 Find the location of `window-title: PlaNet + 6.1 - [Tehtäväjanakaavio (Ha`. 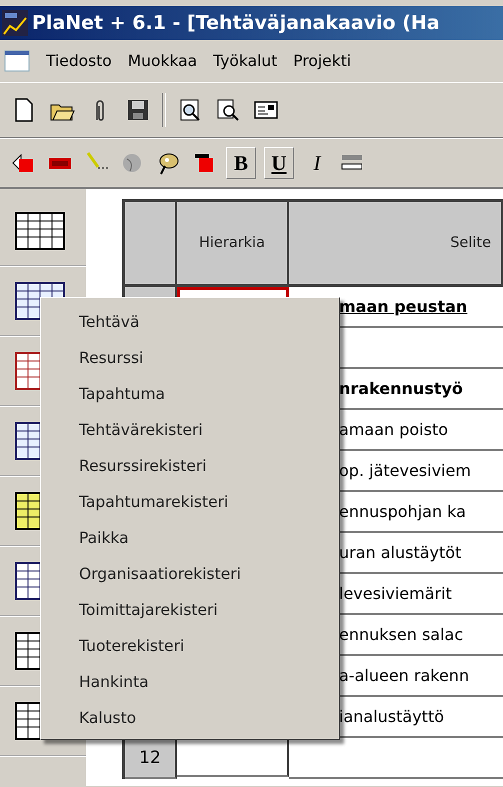

window-title: PlaNet + 6.1 - [Tehtäväjanakaavio (Ha is located at coordinates (236, 23).